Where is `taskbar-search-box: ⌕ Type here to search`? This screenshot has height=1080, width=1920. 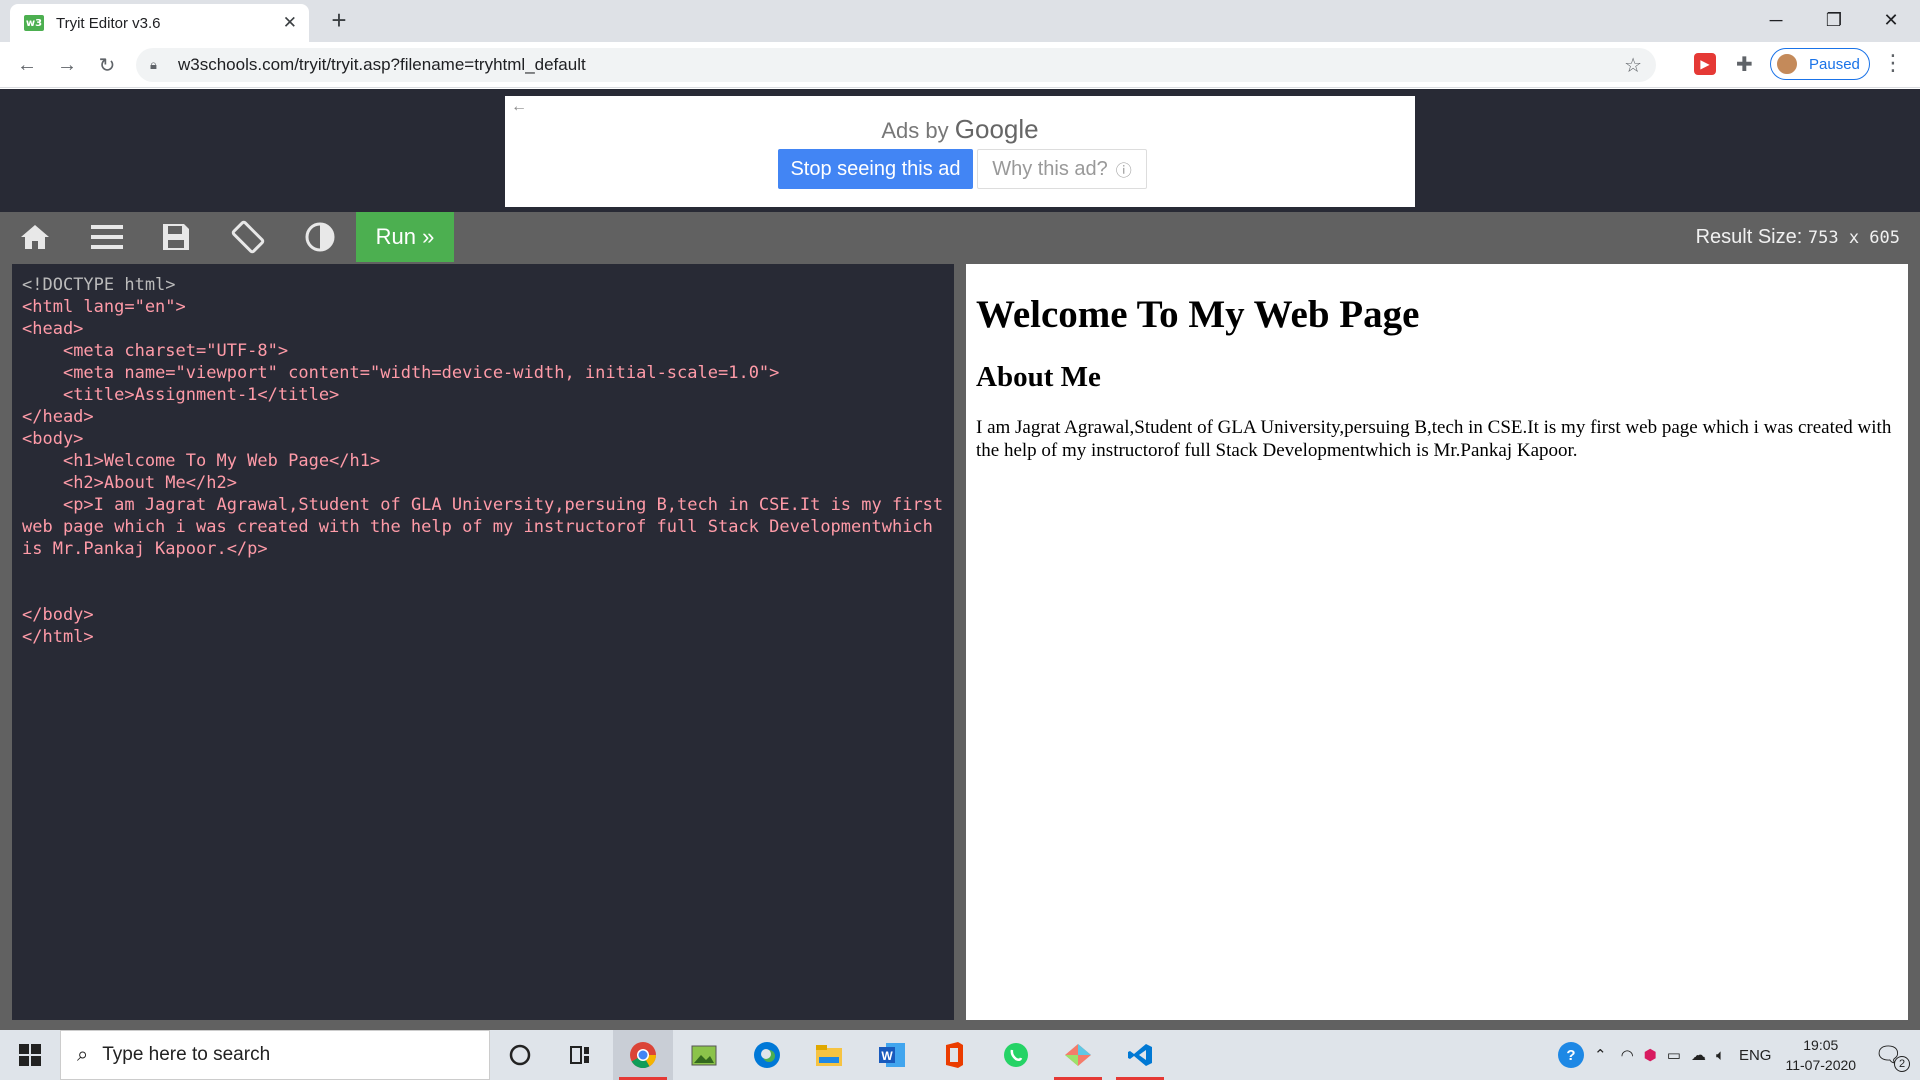
taskbar-search-box: ⌕ Type here to search is located at coordinates (275, 1055).